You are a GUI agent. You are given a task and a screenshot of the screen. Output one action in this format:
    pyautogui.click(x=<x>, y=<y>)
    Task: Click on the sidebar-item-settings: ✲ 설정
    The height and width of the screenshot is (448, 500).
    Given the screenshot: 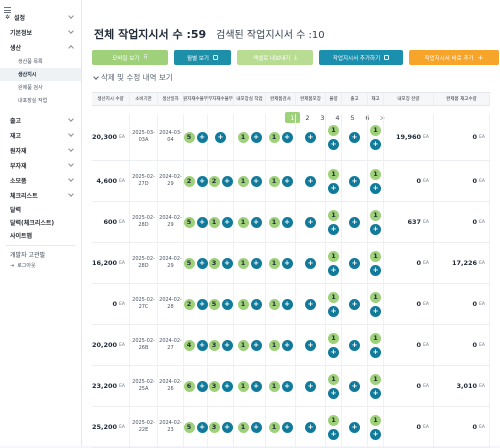 What is the action you would take?
    pyautogui.click(x=40, y=17)
    